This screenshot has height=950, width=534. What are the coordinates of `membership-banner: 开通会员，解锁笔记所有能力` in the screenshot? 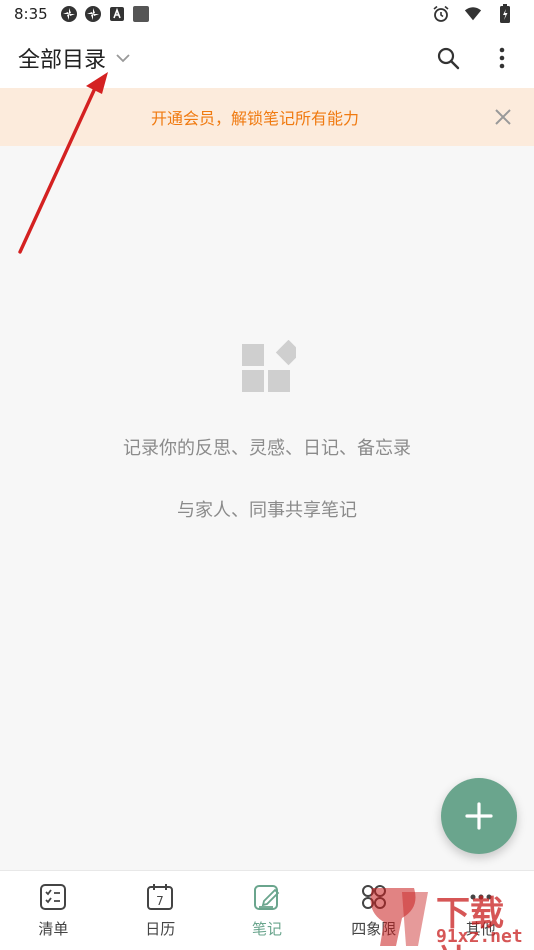 It's located at (267, 117).